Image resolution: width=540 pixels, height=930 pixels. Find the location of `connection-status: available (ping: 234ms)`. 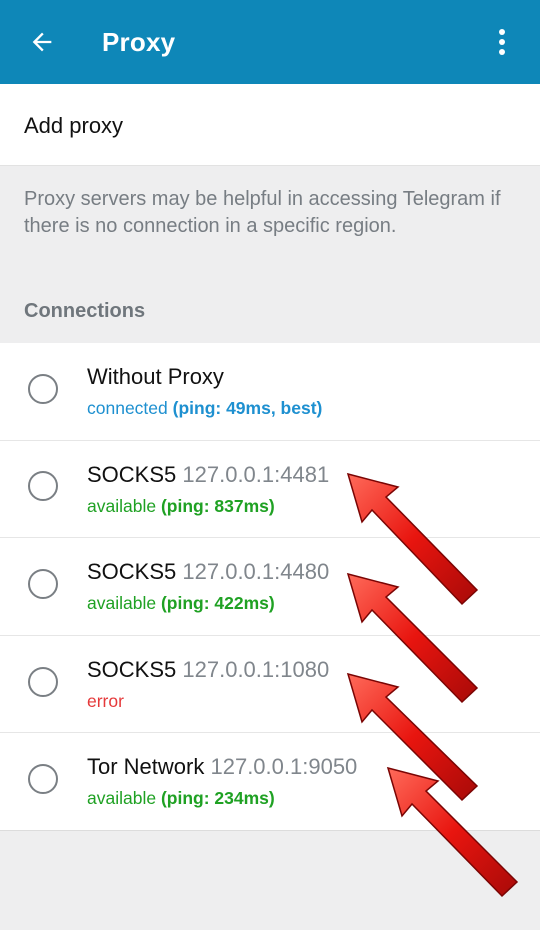

connection-status: available (ping: 234ms) is located at coordinates (181, 798).